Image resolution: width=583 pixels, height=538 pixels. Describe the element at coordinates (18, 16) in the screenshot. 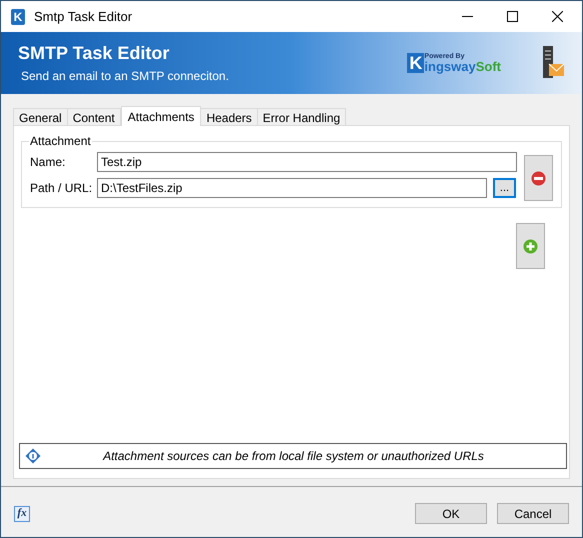

I see `app-icon: K` at that location.